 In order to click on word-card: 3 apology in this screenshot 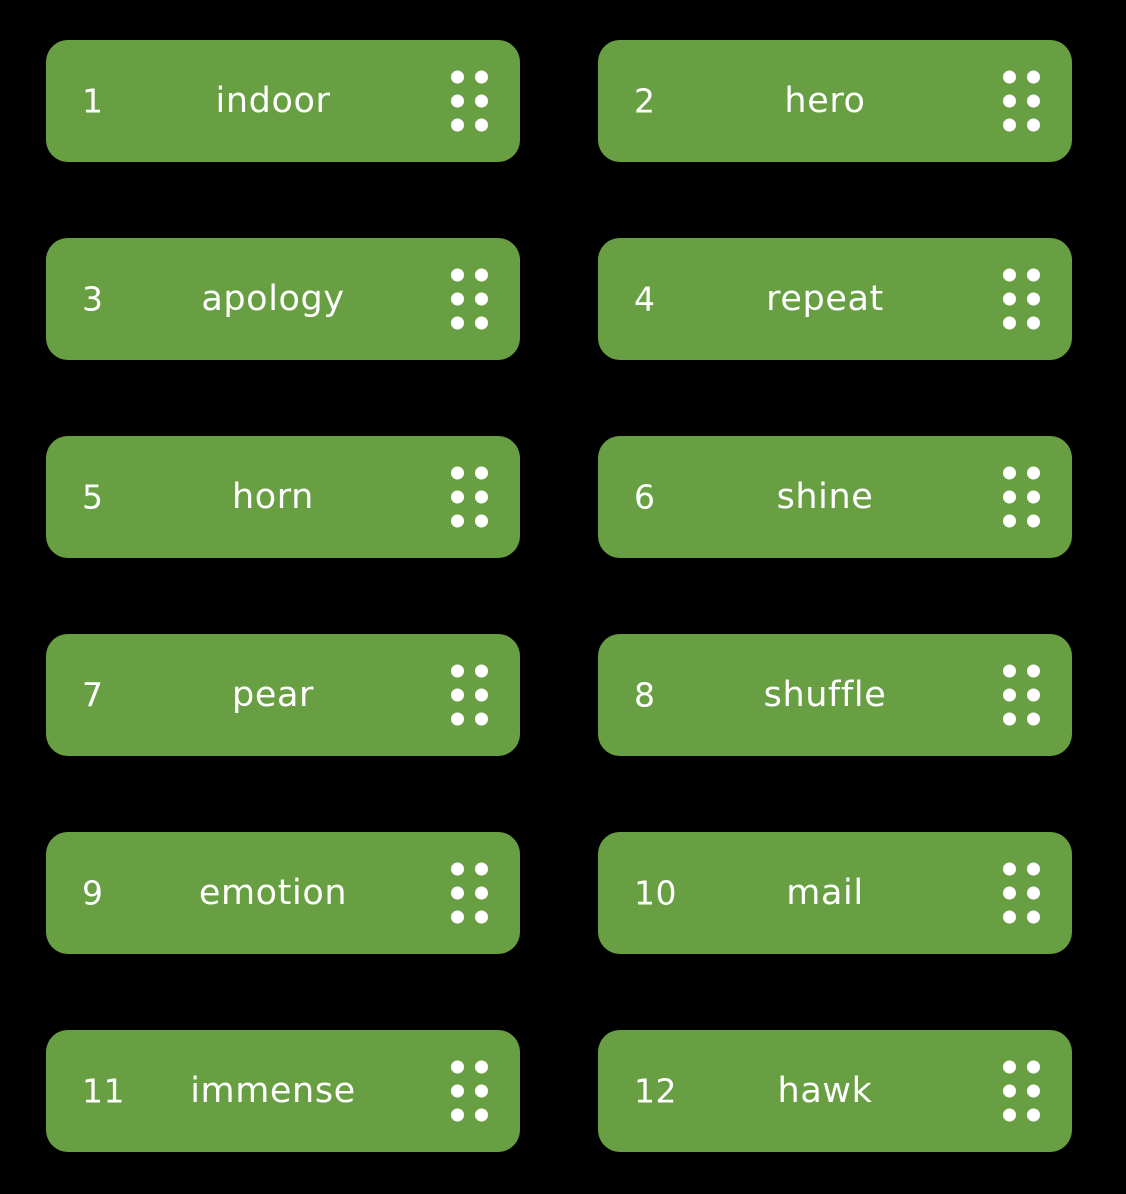, I will do `click(283, 299)`.